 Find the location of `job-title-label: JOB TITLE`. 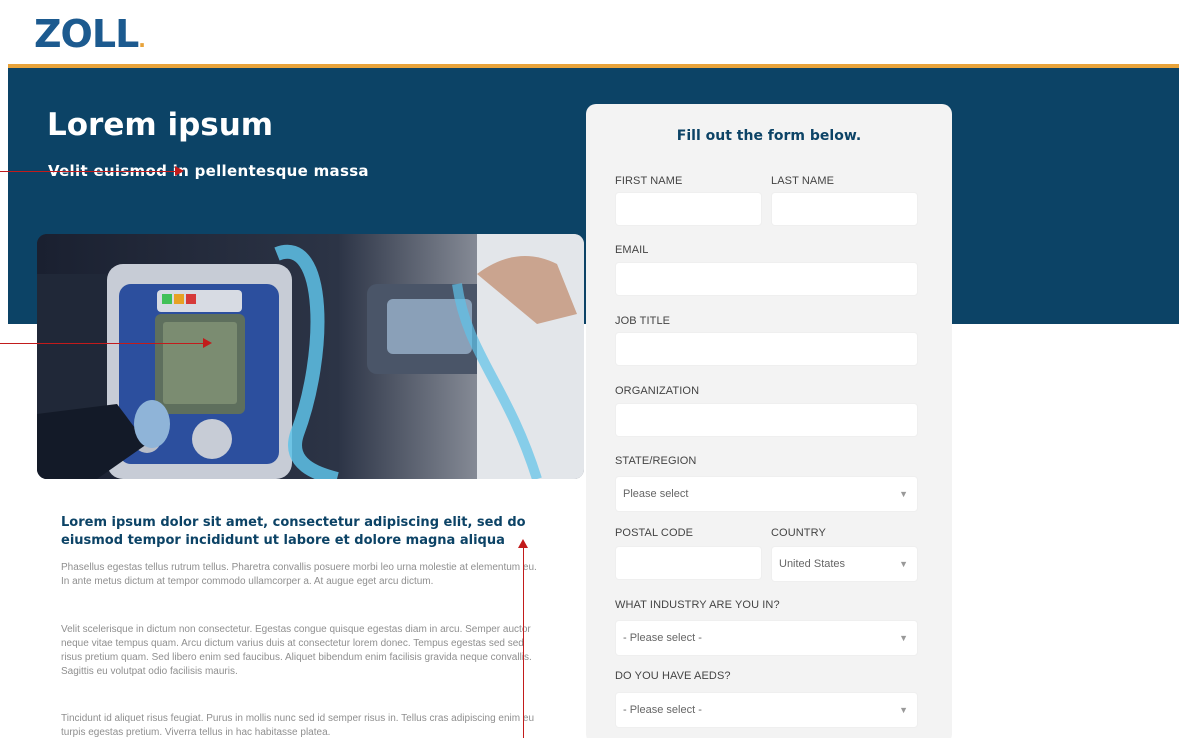

job-title-label: JOB TITLE is located at coordinates (643, 321).